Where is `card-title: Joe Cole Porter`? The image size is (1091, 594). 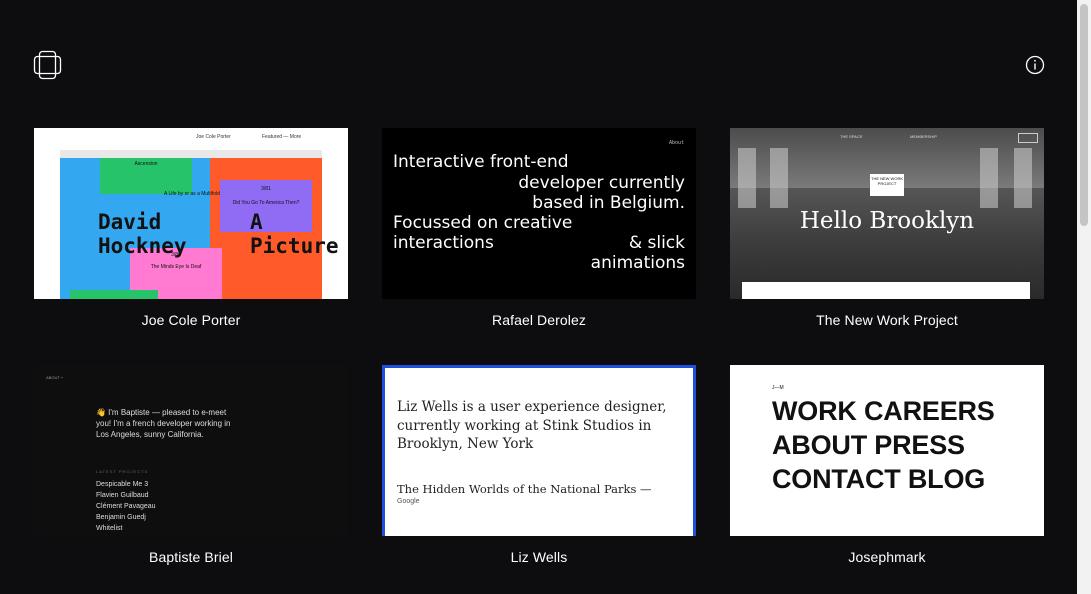
card-title: Joe Cole Porter is located at coordinates (191, 320).